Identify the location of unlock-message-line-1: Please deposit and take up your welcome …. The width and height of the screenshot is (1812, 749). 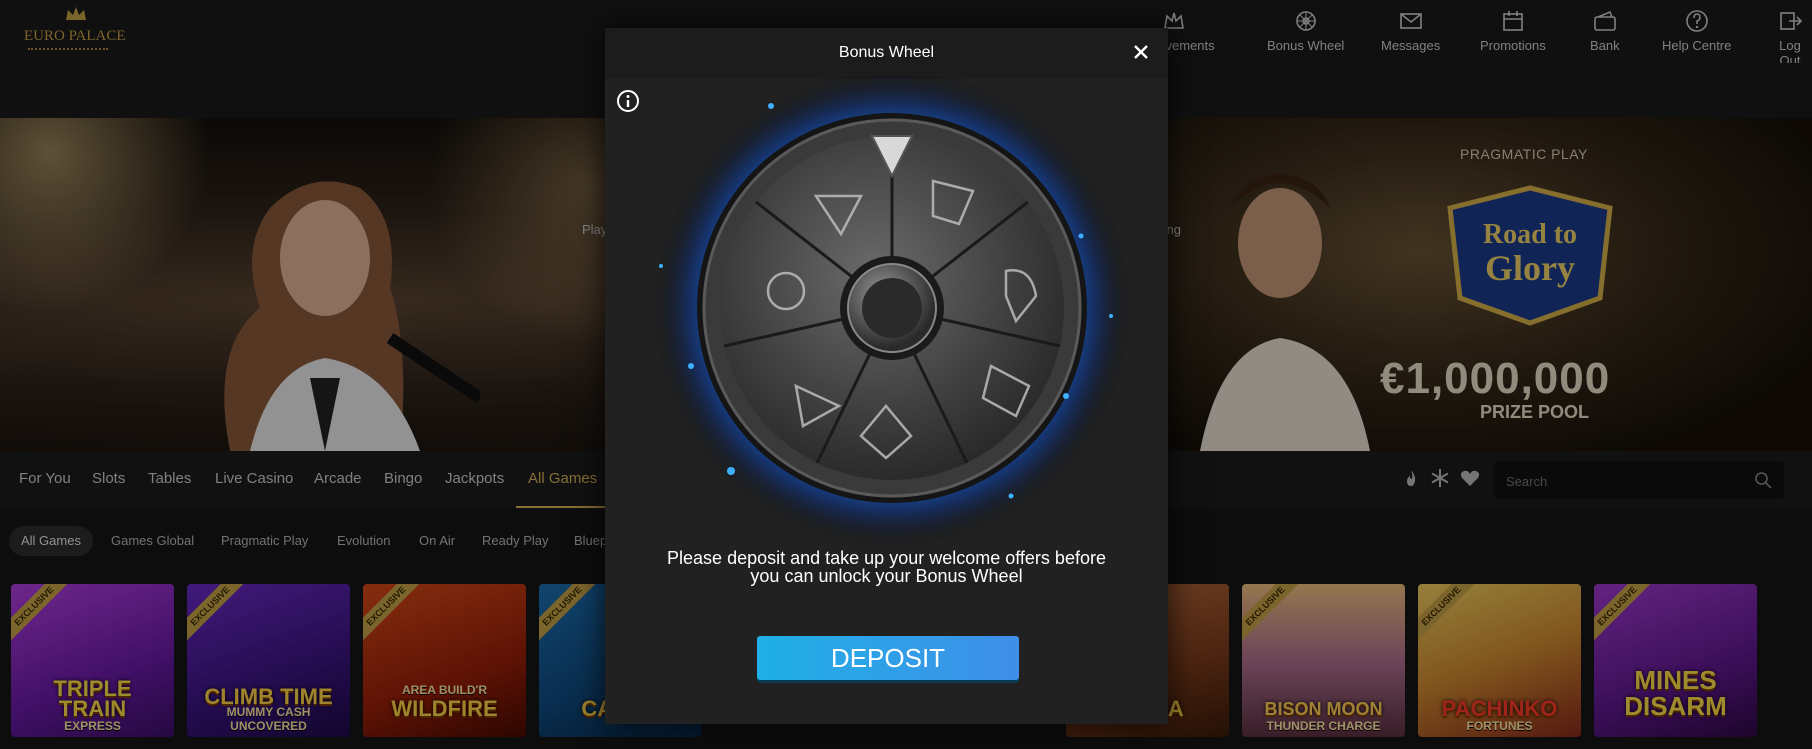
(886, 558).